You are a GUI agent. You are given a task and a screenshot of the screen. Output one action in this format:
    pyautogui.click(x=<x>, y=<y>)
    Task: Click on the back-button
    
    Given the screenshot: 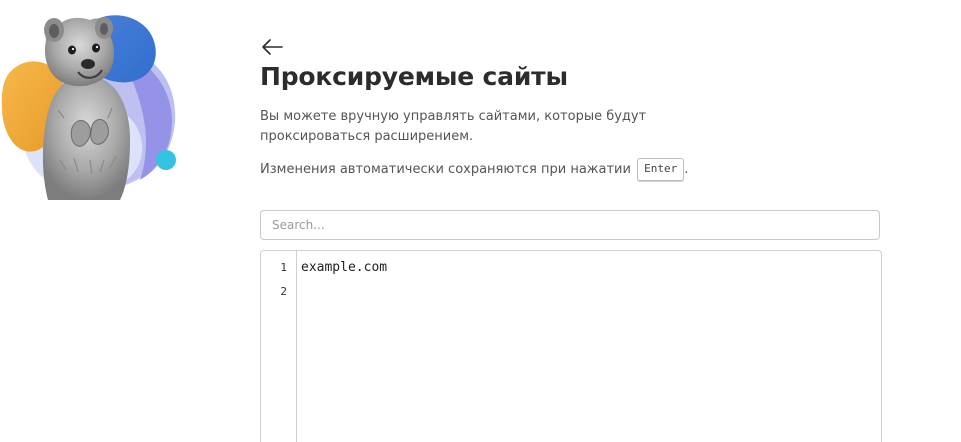 What is the action you would take?
    pyautogui.click(x=273, y=47)
    